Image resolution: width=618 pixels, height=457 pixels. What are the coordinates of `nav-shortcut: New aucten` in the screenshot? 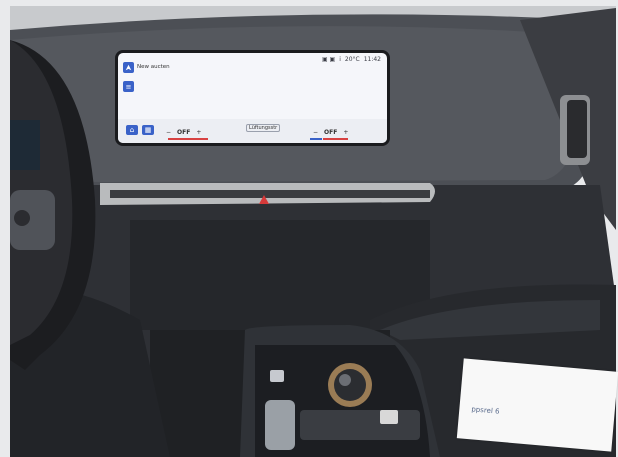 It's located at (146, 67).